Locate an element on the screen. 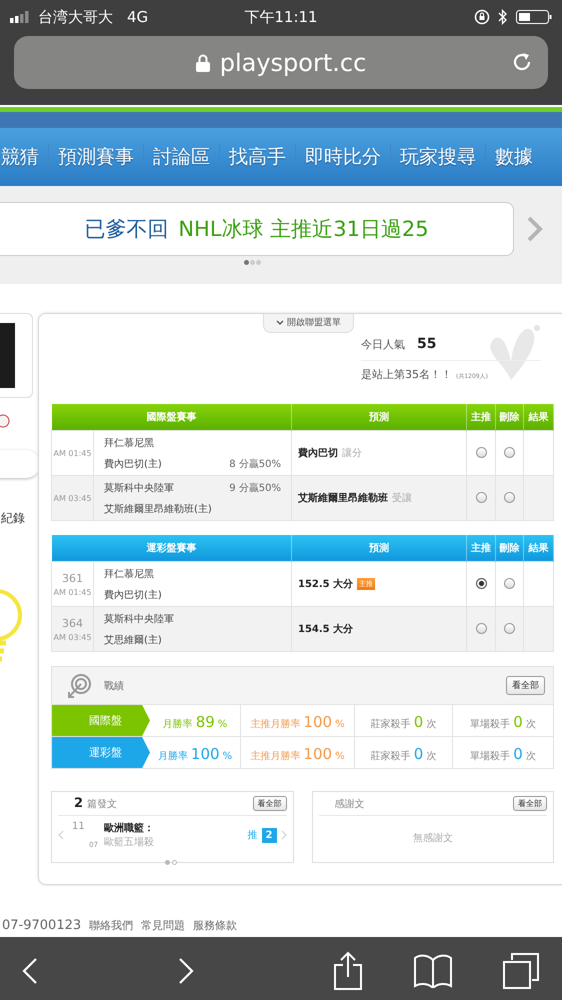  nav-link: 即時比分 is located at coordinates (342, 157).